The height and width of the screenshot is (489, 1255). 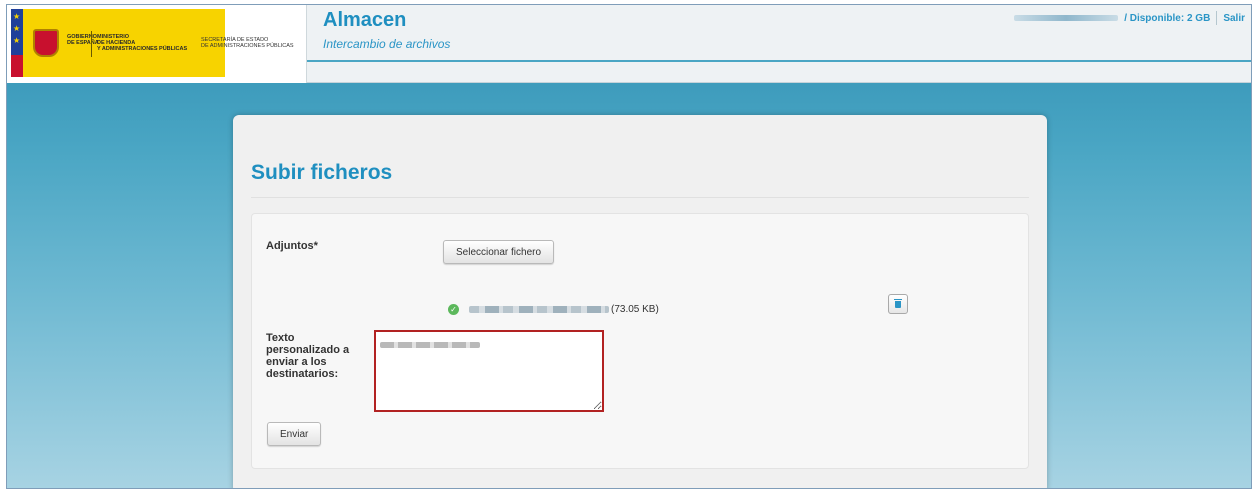 What do you see at coordinates (142, 49) in the screenshot?
I see `ministry-line-3: Y ADMINISTRACIONES PÚBLICAS` at bounding box center [142, 49].